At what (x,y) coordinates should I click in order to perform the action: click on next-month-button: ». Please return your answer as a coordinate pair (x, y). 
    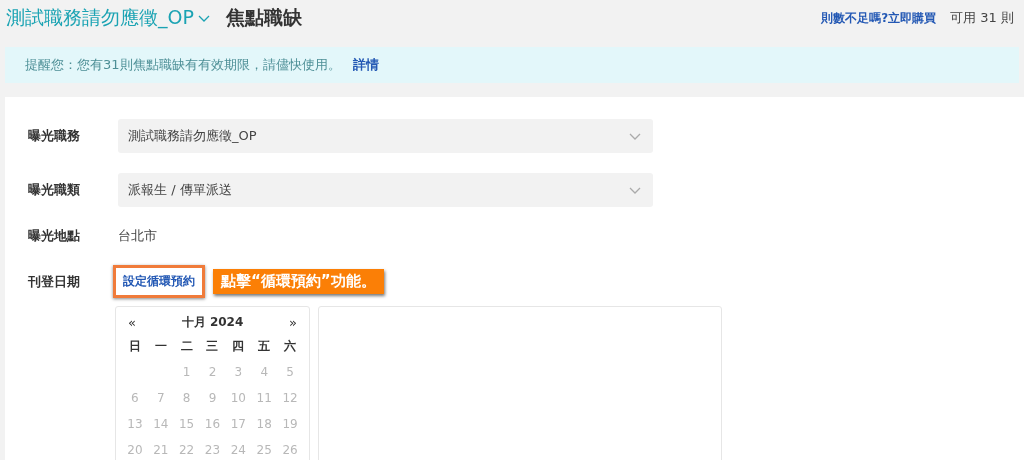
    Looking at the image, I should click on (293, 322).